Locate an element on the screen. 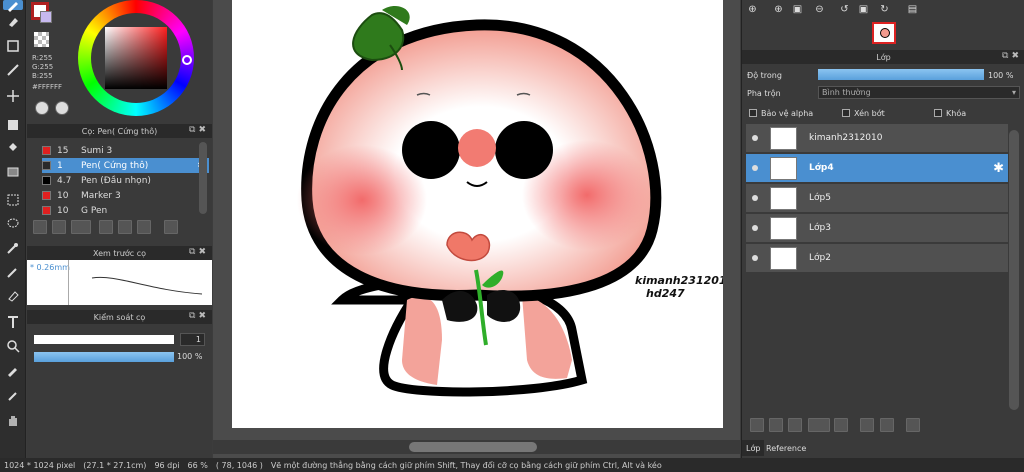 The width and height of the screenshot is (1024, 472). clipping-checkbox is located at coordinates (846, 113).